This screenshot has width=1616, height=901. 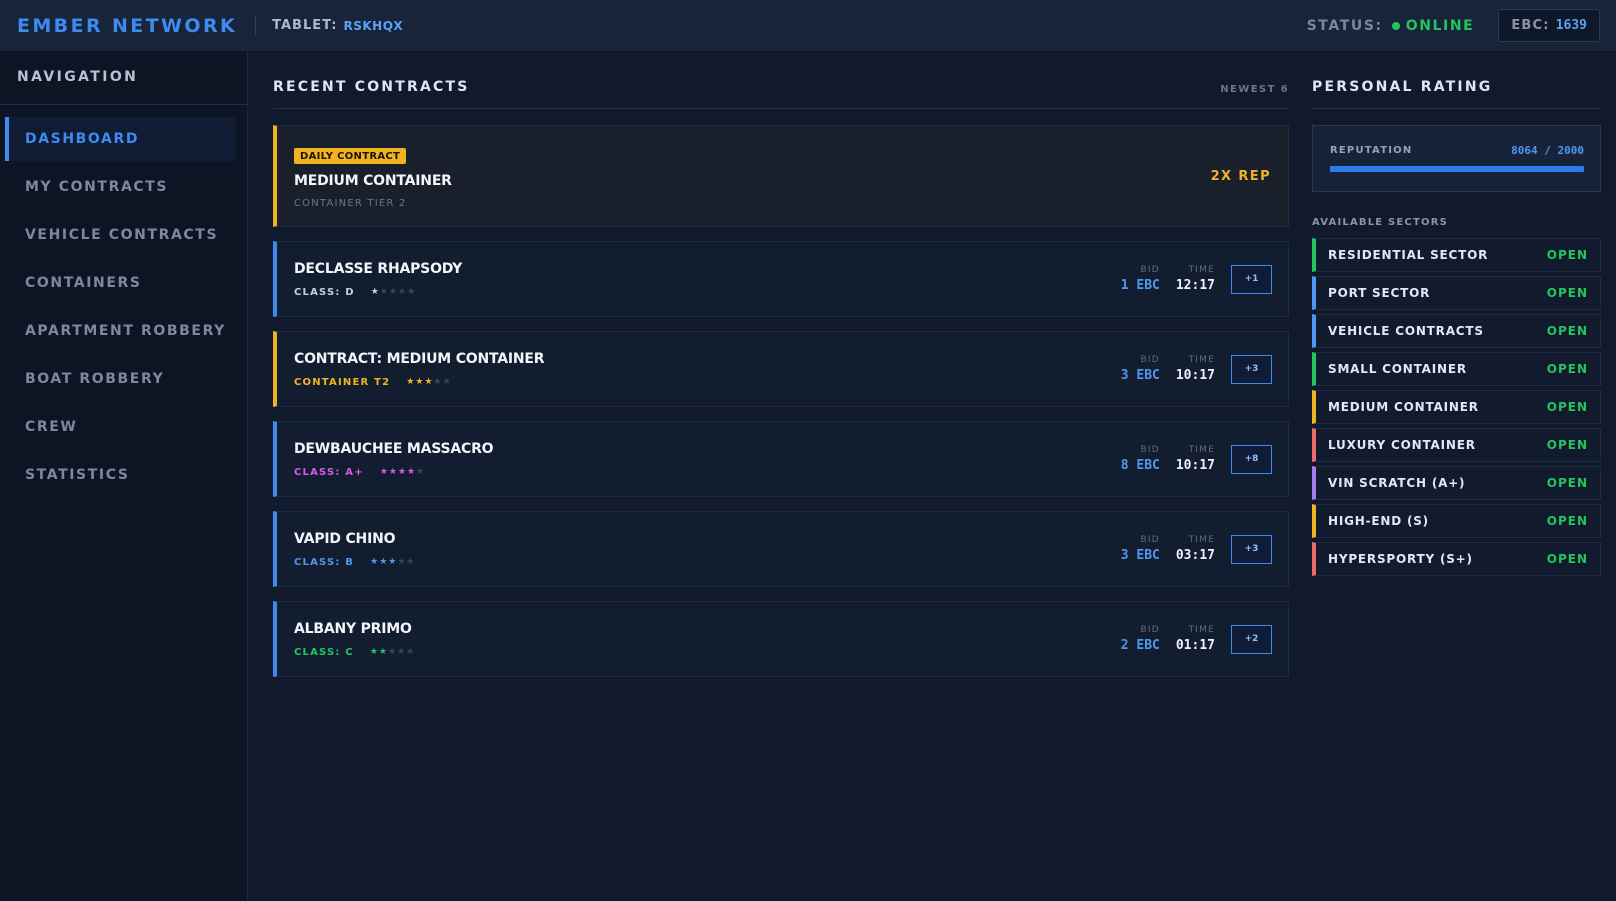 I want to click on accept-contract-button: +2, so click(x=1251, y=639).